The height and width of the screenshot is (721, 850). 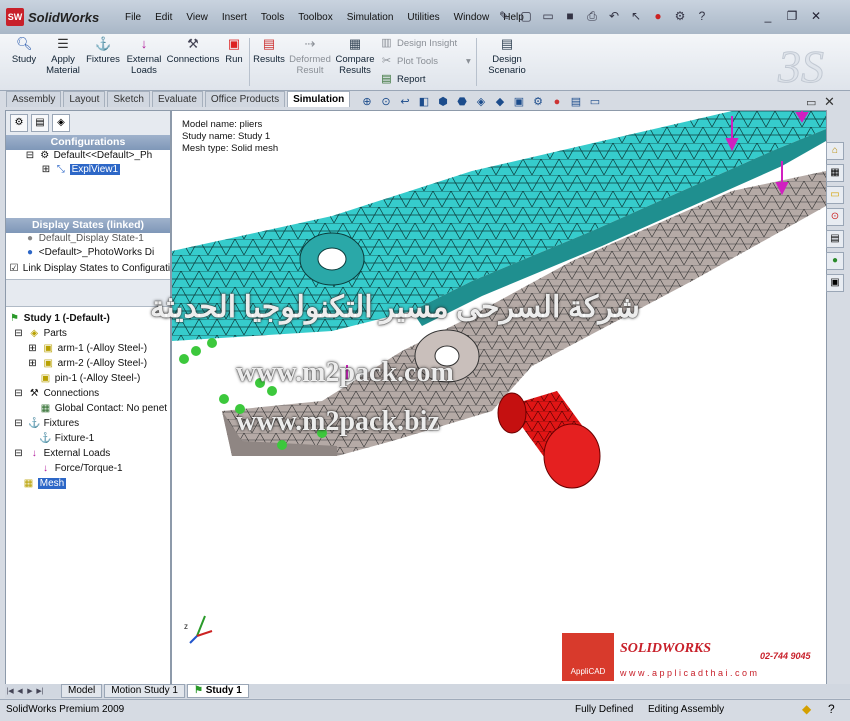 I want to click on display-style-icon: ⬣, so click(x=462, y=102).